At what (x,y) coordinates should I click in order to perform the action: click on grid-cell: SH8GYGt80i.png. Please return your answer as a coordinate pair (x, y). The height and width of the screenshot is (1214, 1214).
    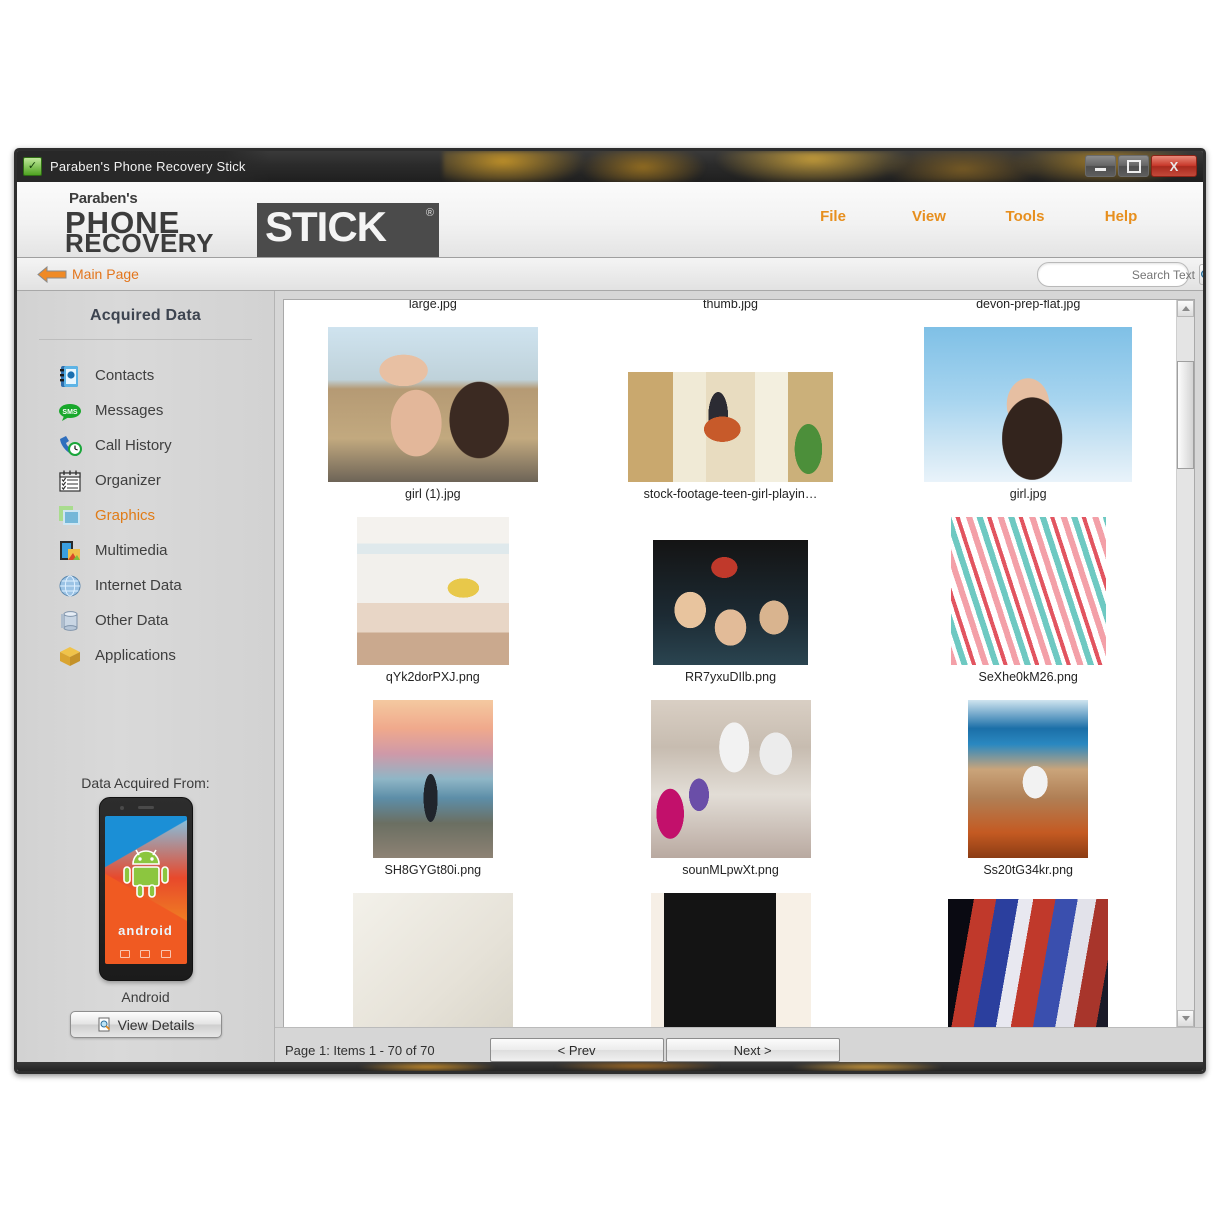
    Looking at the image, I should click on (433, 796).